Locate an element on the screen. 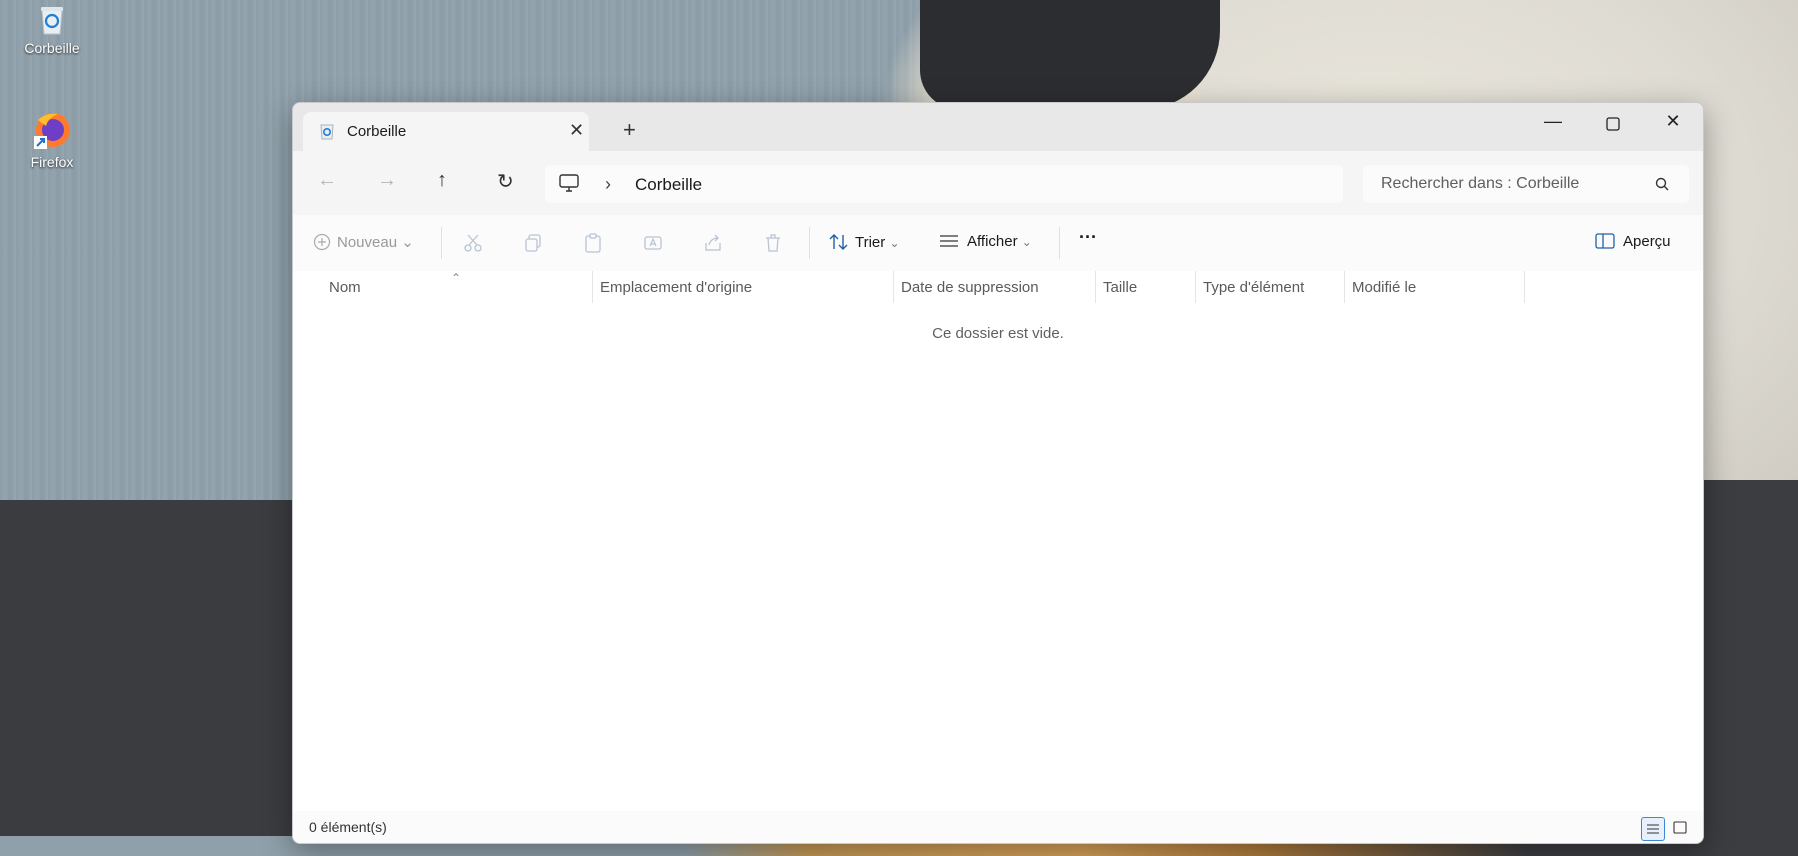  share-icon is located at coordinates (713, 243).